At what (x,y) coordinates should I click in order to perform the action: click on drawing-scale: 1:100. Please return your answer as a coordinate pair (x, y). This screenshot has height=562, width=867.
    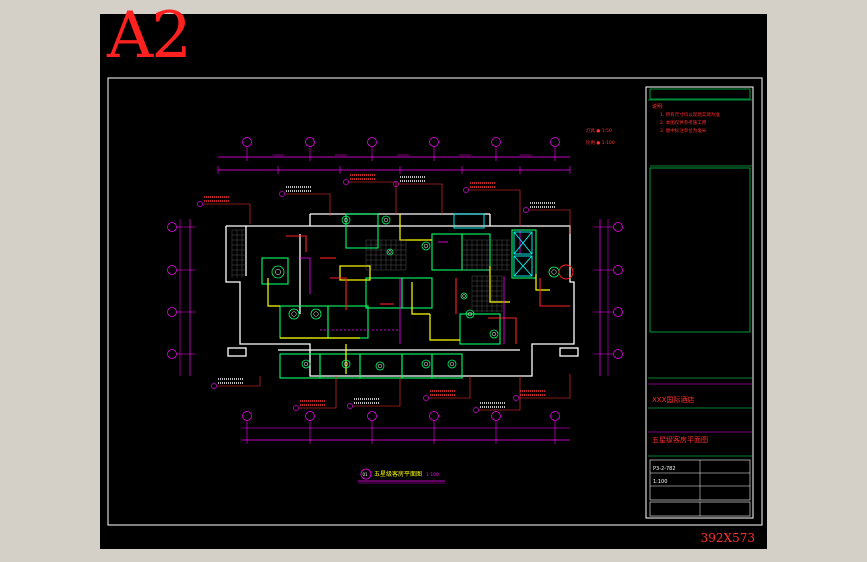
    Looking at the image, I should click on (432, 475).